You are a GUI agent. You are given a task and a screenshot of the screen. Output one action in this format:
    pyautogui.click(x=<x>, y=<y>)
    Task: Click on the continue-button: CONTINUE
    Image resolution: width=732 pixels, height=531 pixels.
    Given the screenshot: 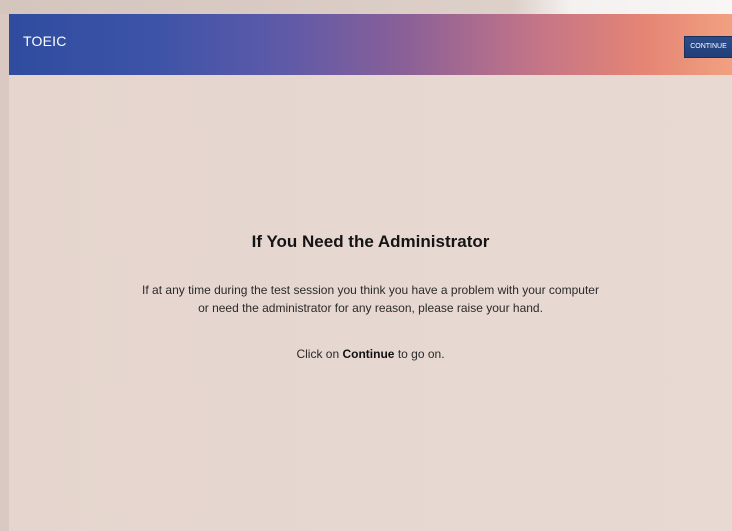 What is the action you would take?
    pyautogui.click(x=708, y=47)
    